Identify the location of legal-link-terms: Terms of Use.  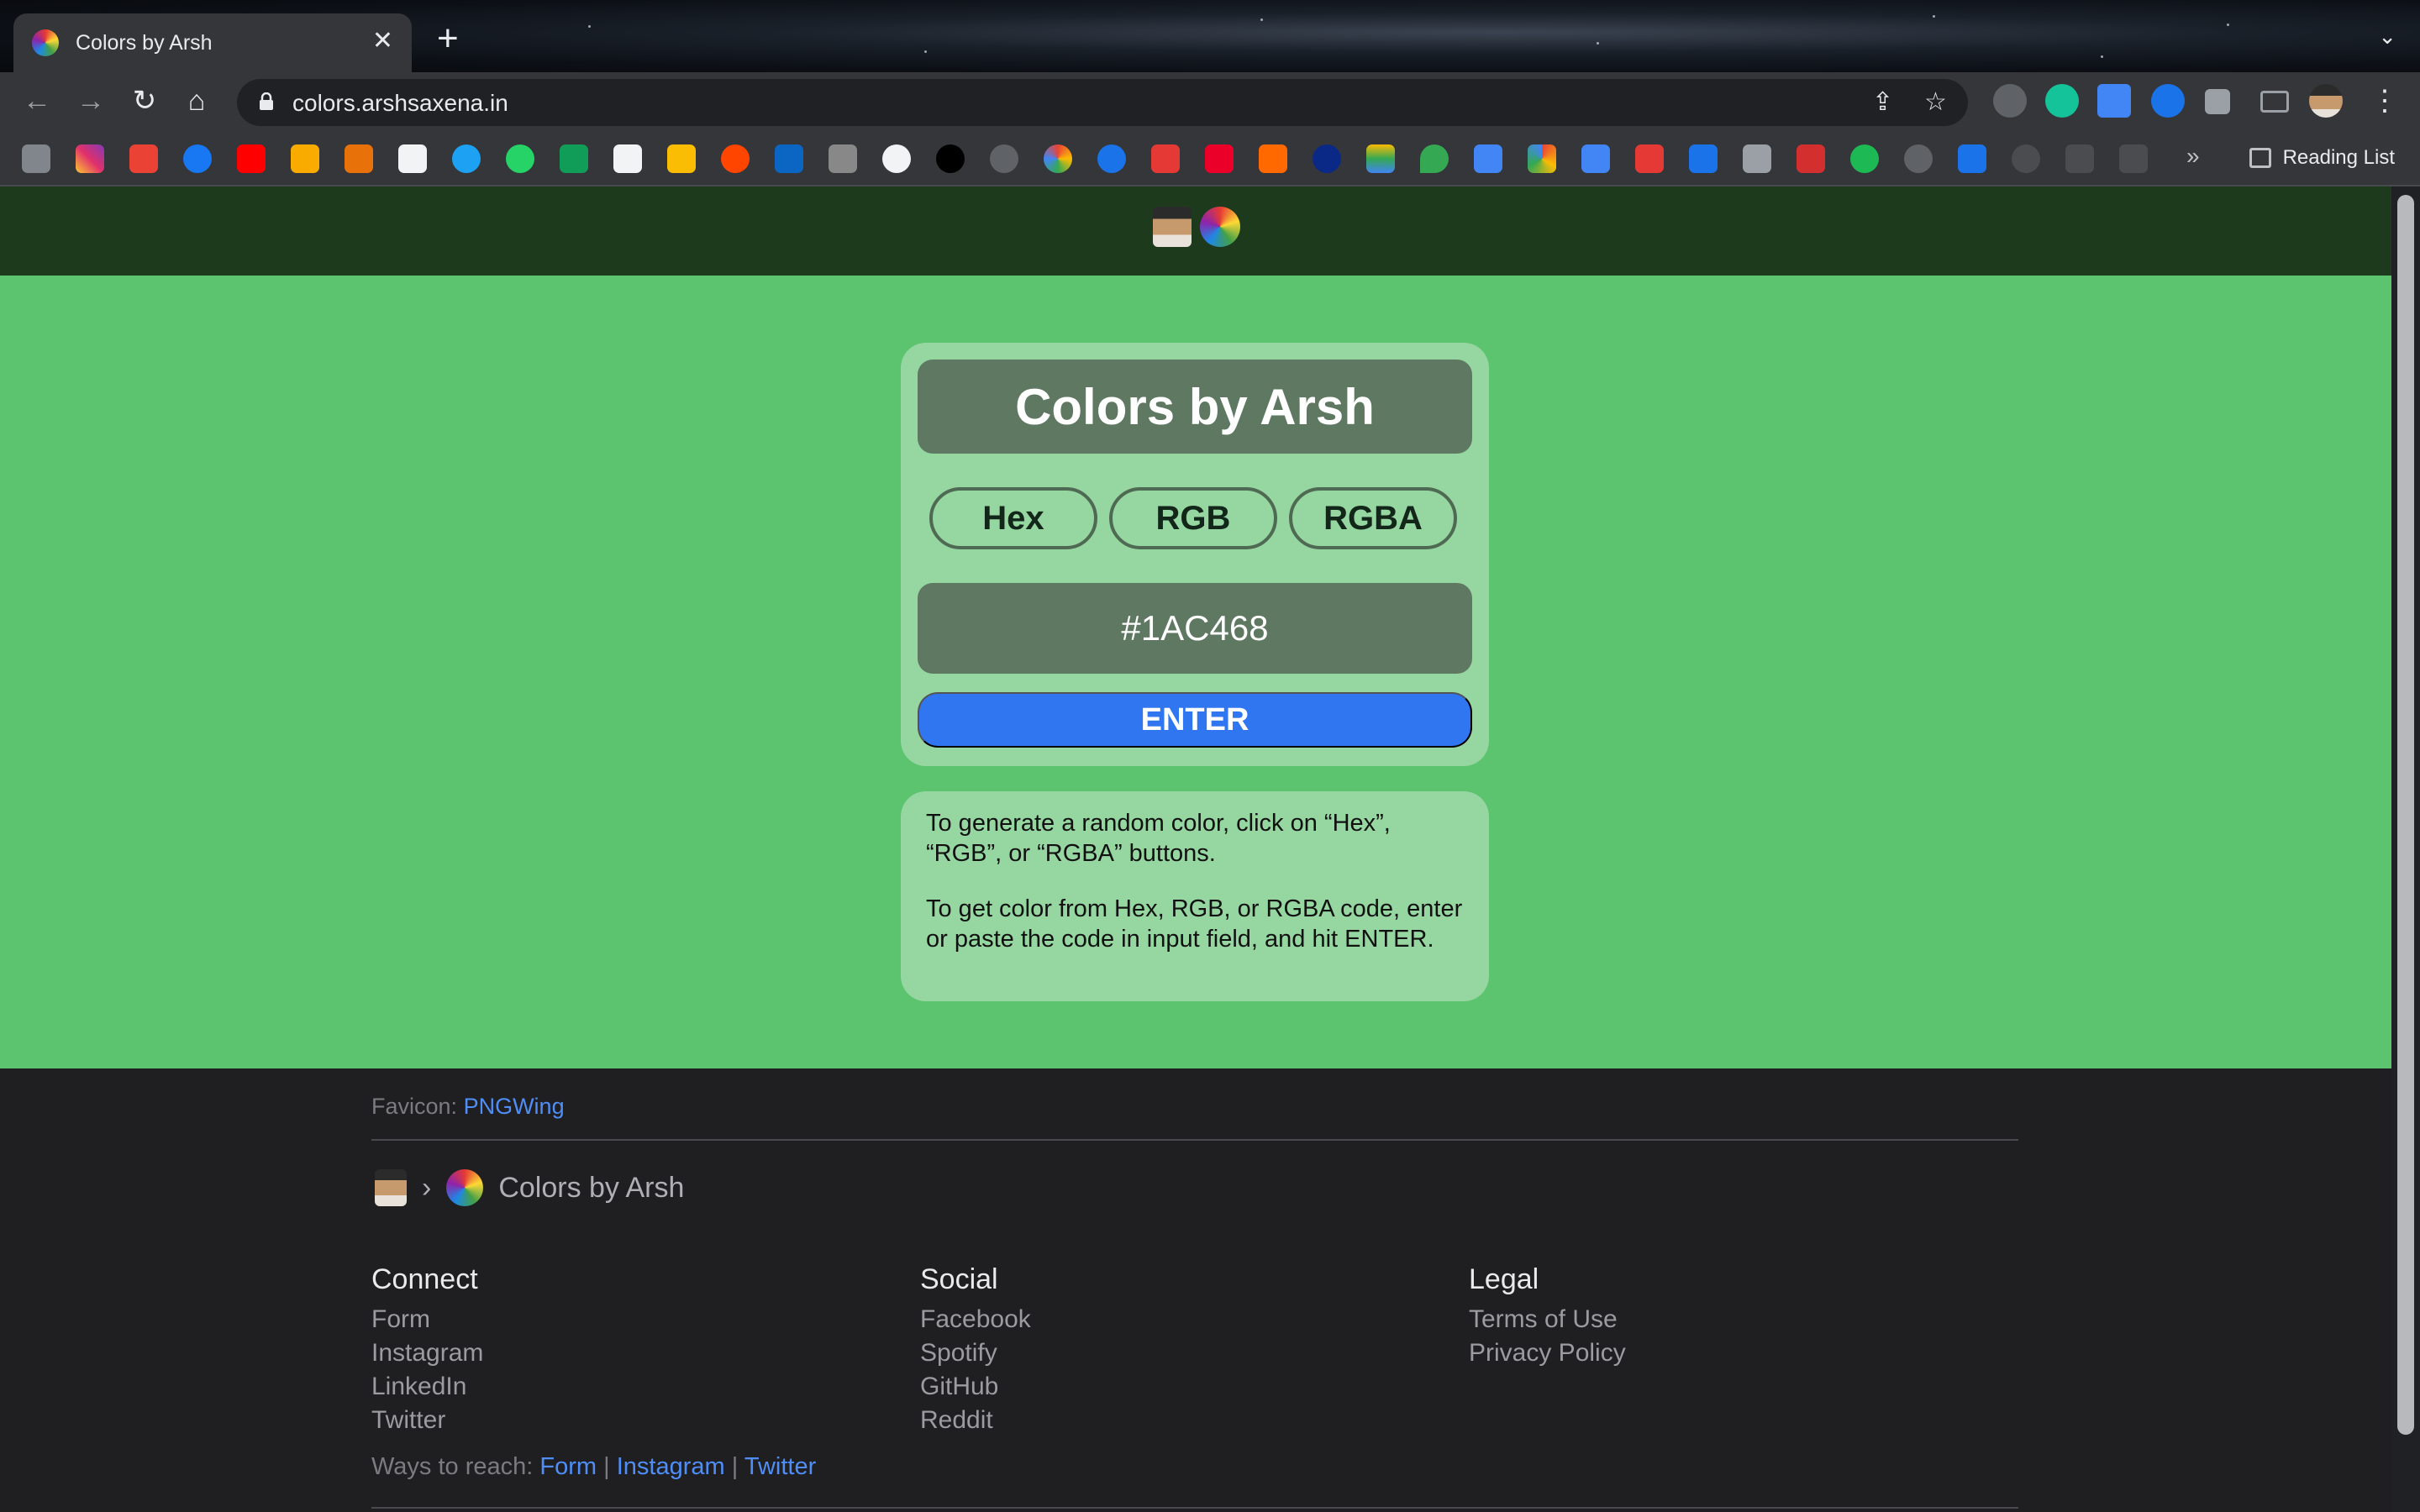
(1547, 1319).